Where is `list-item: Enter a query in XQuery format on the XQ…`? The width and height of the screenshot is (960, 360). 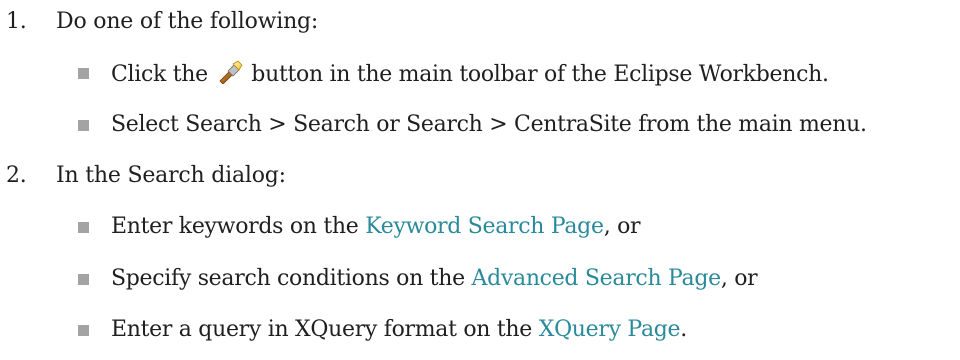
list-item: Enter a query in XQuery format on the XQ… is located at coordinates (382, 329).